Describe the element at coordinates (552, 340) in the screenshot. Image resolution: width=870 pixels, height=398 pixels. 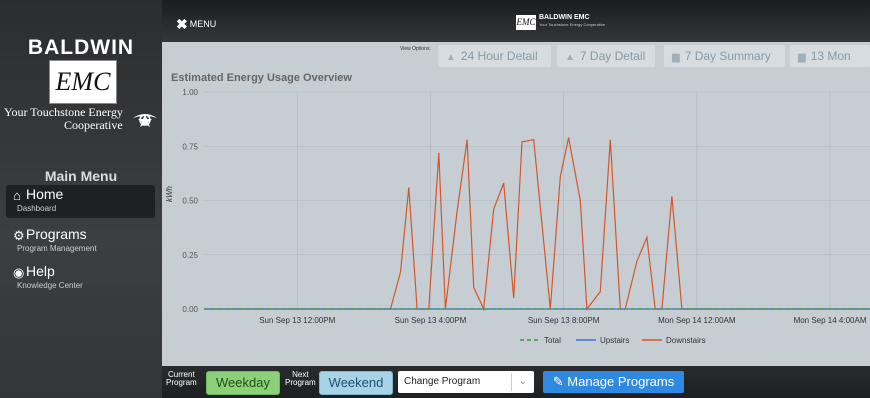
I see `legend-label-total: Total` at that location.